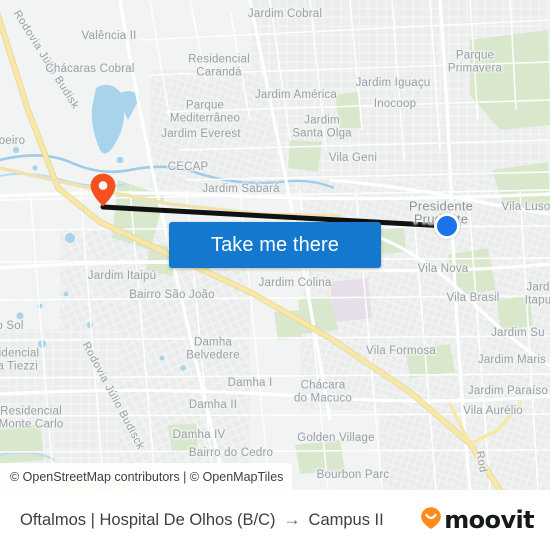 This screenshot has height=550, width=550. Describe the element at coordinates (489, 520) in the screenshot. I see `moovit-wordmark: moovit` at that location.